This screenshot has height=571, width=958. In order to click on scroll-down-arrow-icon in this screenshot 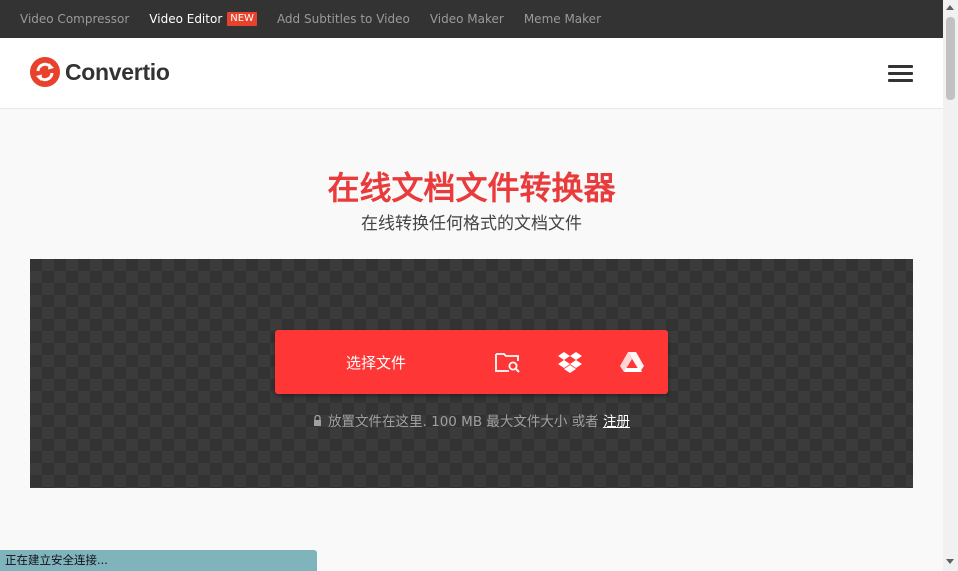, I will do `click(950, 561)`.